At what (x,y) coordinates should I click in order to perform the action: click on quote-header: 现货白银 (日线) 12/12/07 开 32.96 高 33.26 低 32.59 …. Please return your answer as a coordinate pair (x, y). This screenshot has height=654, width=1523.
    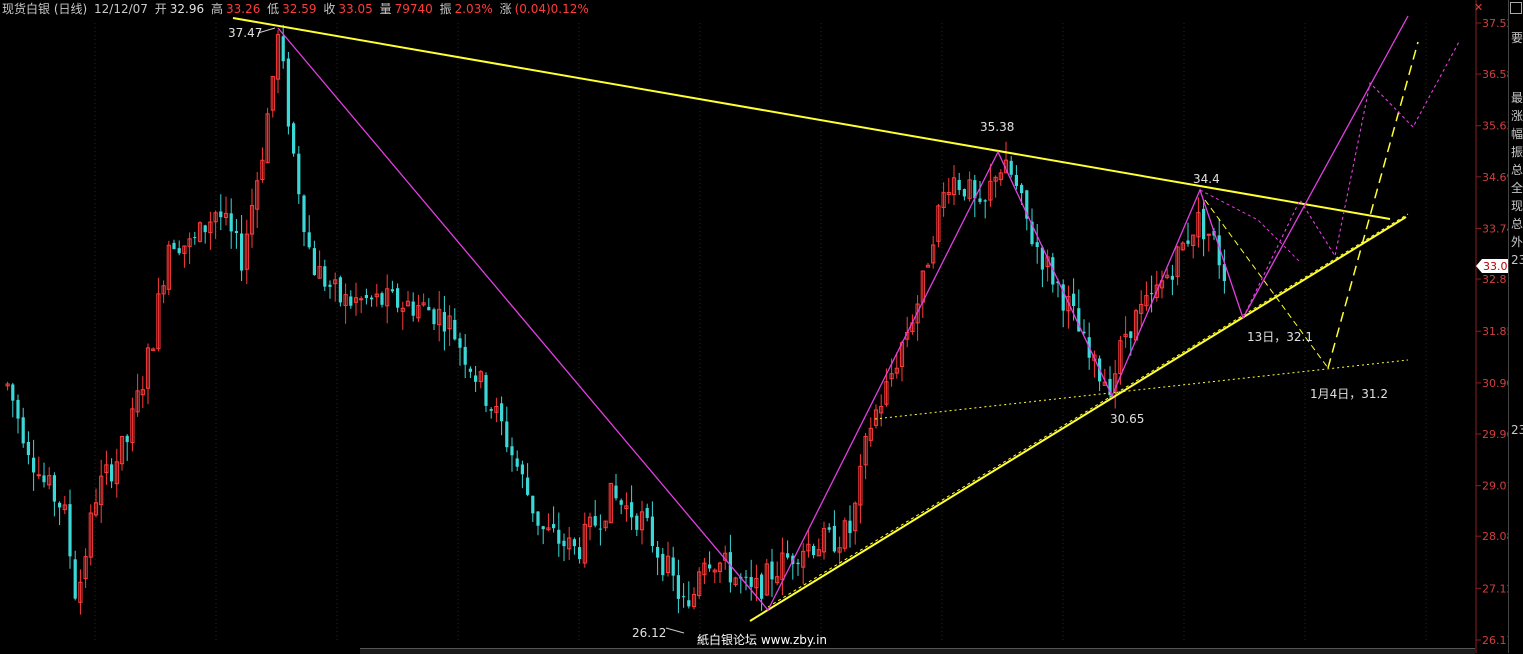
    Looking at the image, I should click on (297, 9).